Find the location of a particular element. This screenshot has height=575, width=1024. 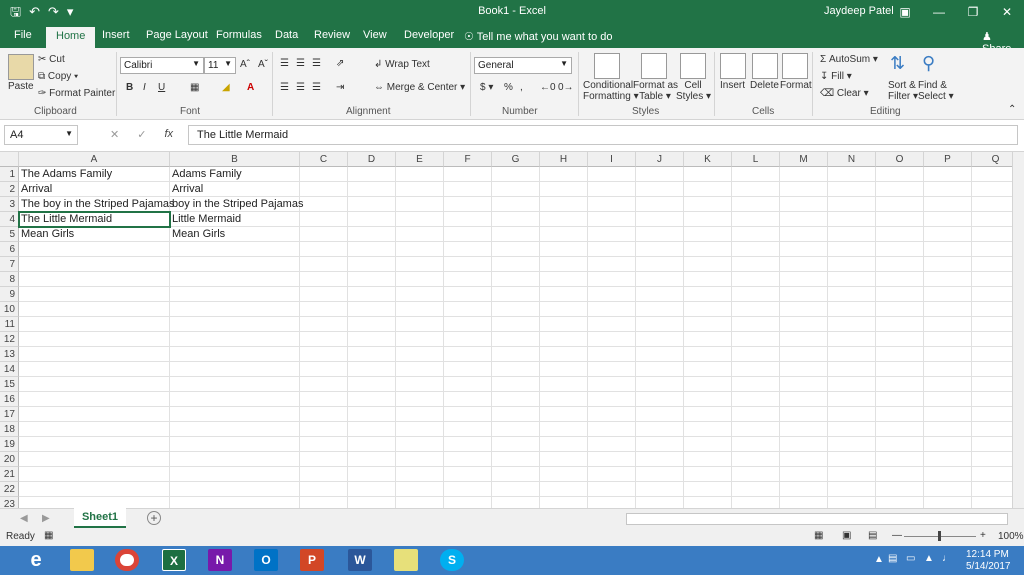

zoom-out-icon: — is located at coordinates (897, 535).